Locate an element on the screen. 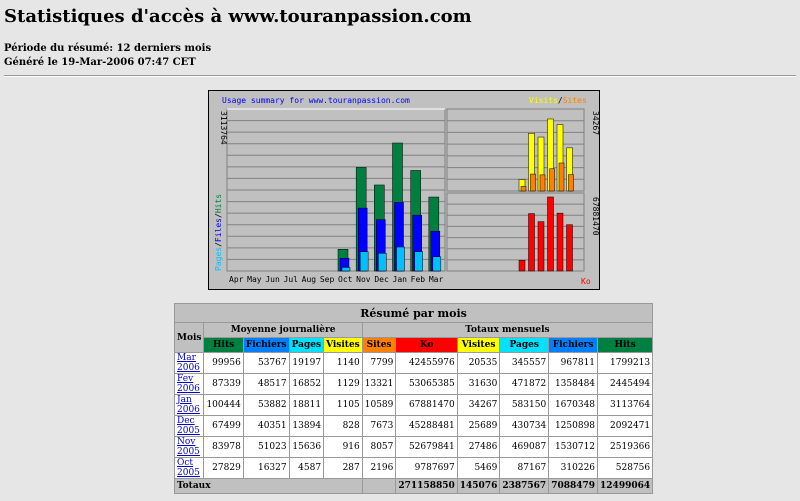 The image size is (800, 501). value-cell: 2092471 is located at coordinates (625, 426).